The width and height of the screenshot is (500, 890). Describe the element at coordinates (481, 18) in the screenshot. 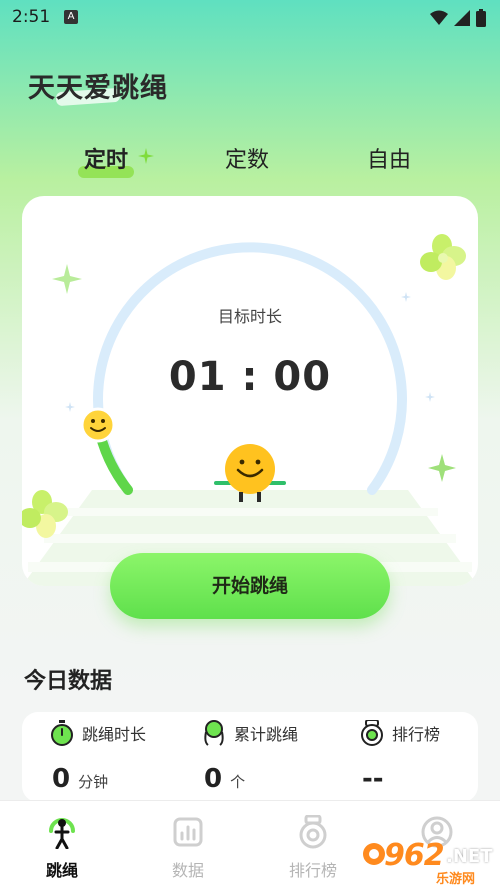

I see `battery-icon` at that location.